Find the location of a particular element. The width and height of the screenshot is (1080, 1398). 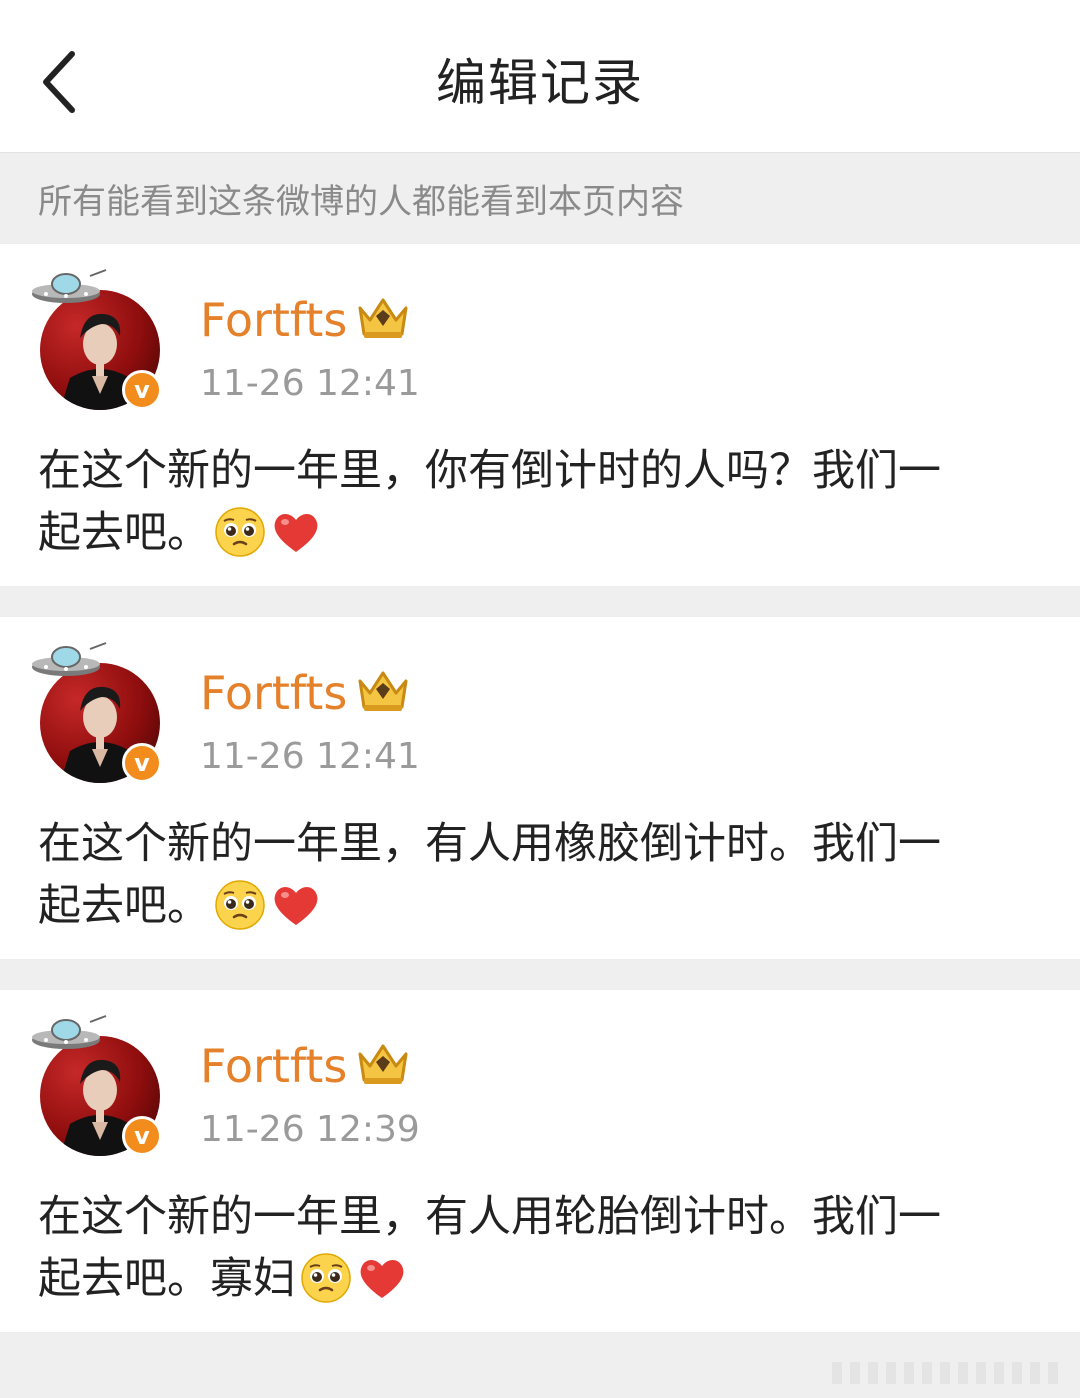

post-content: 在这个新的一年里，有人用轮胎倒计时。我们一 起去吧。寡妇 is located at coordinates (543, 1248).